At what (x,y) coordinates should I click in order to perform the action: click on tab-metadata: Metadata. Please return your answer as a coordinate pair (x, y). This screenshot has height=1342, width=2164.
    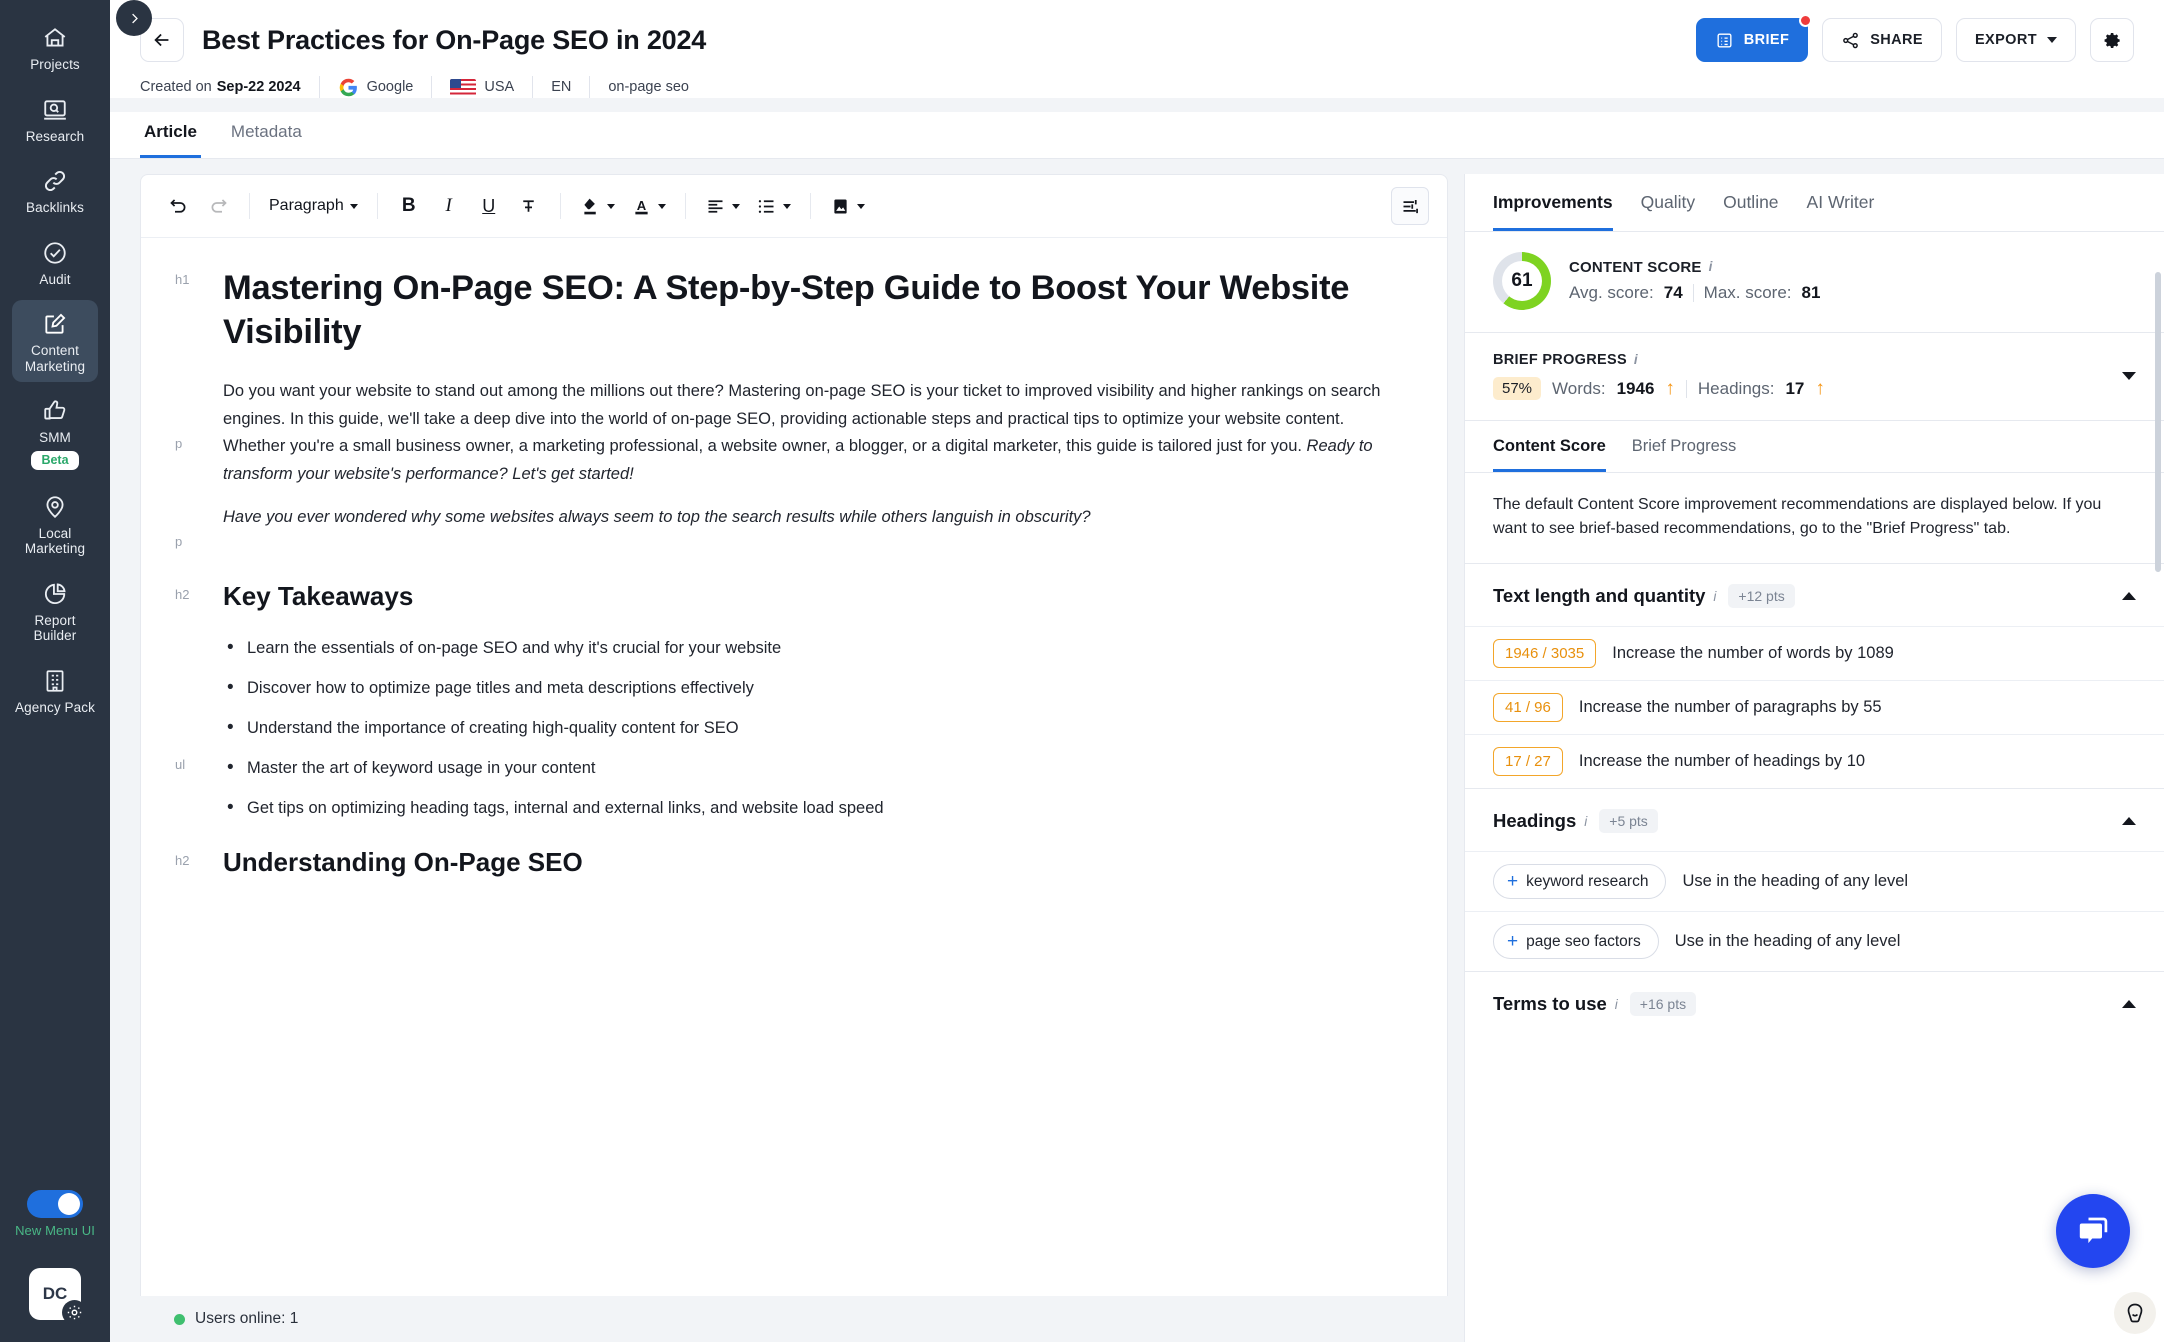
    Looking at the image, I should click on (266, 135).